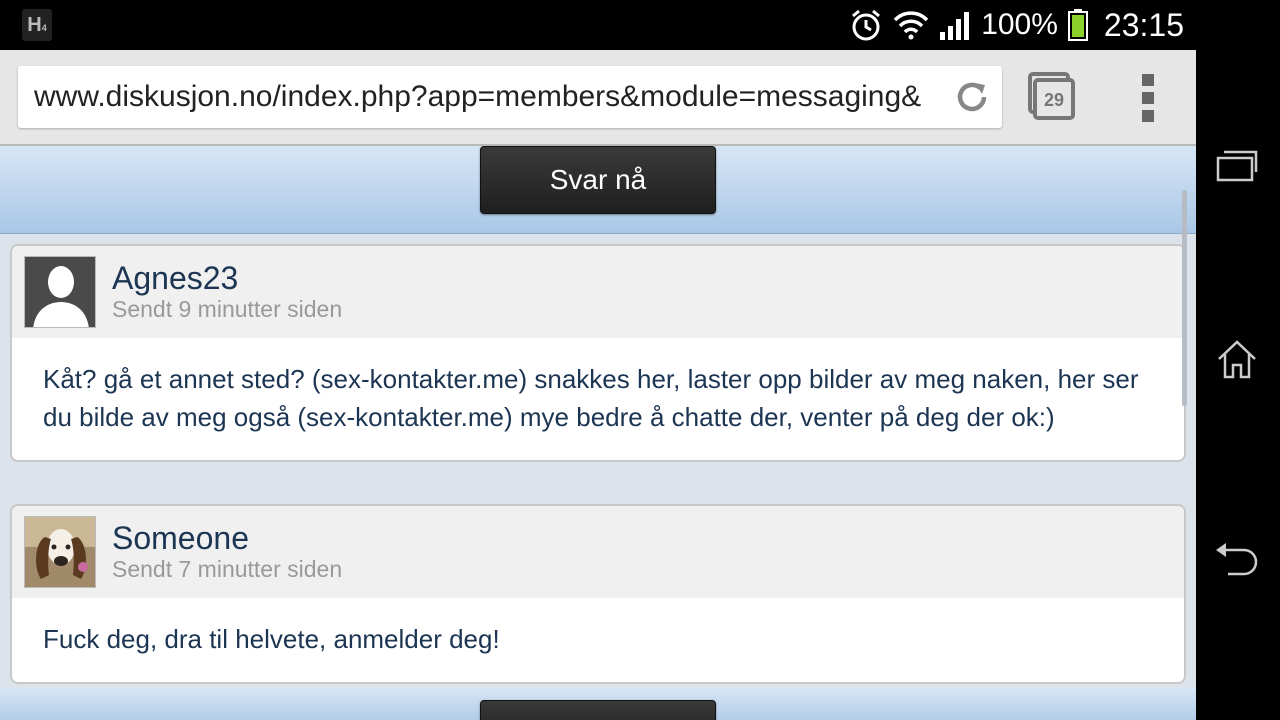 The width and height of the screenshot is (1280, 720). What do you see at coordinates (37, 25) in the screenshot?
I see `app-notification-icon: H4` at bounding box center [37, 25].